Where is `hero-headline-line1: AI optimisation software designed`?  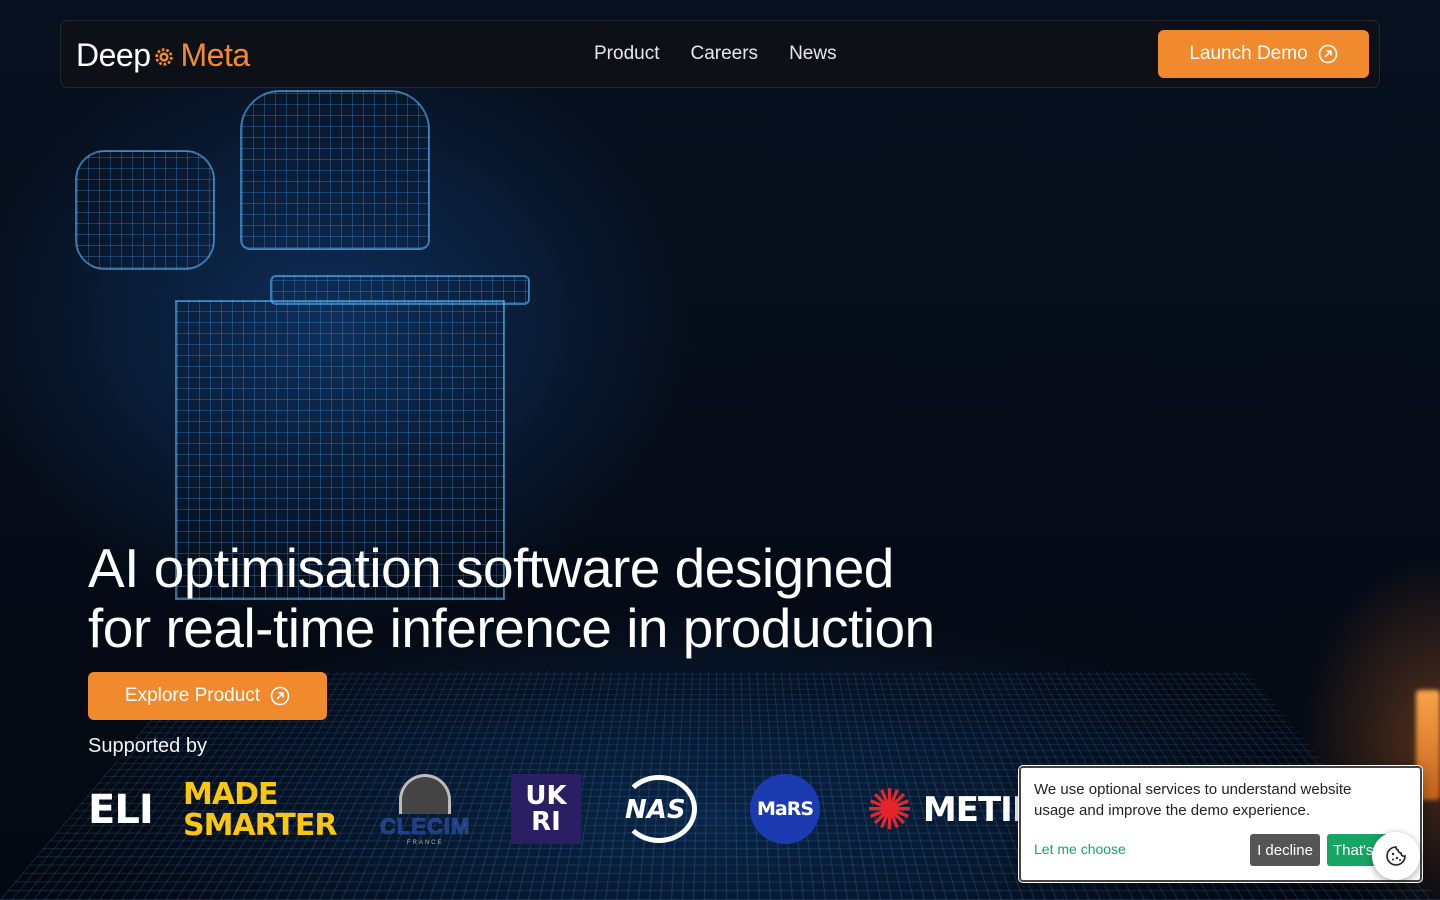 hero-headline-line1: AI optimisation software designed is located at coordinates (491, 568).